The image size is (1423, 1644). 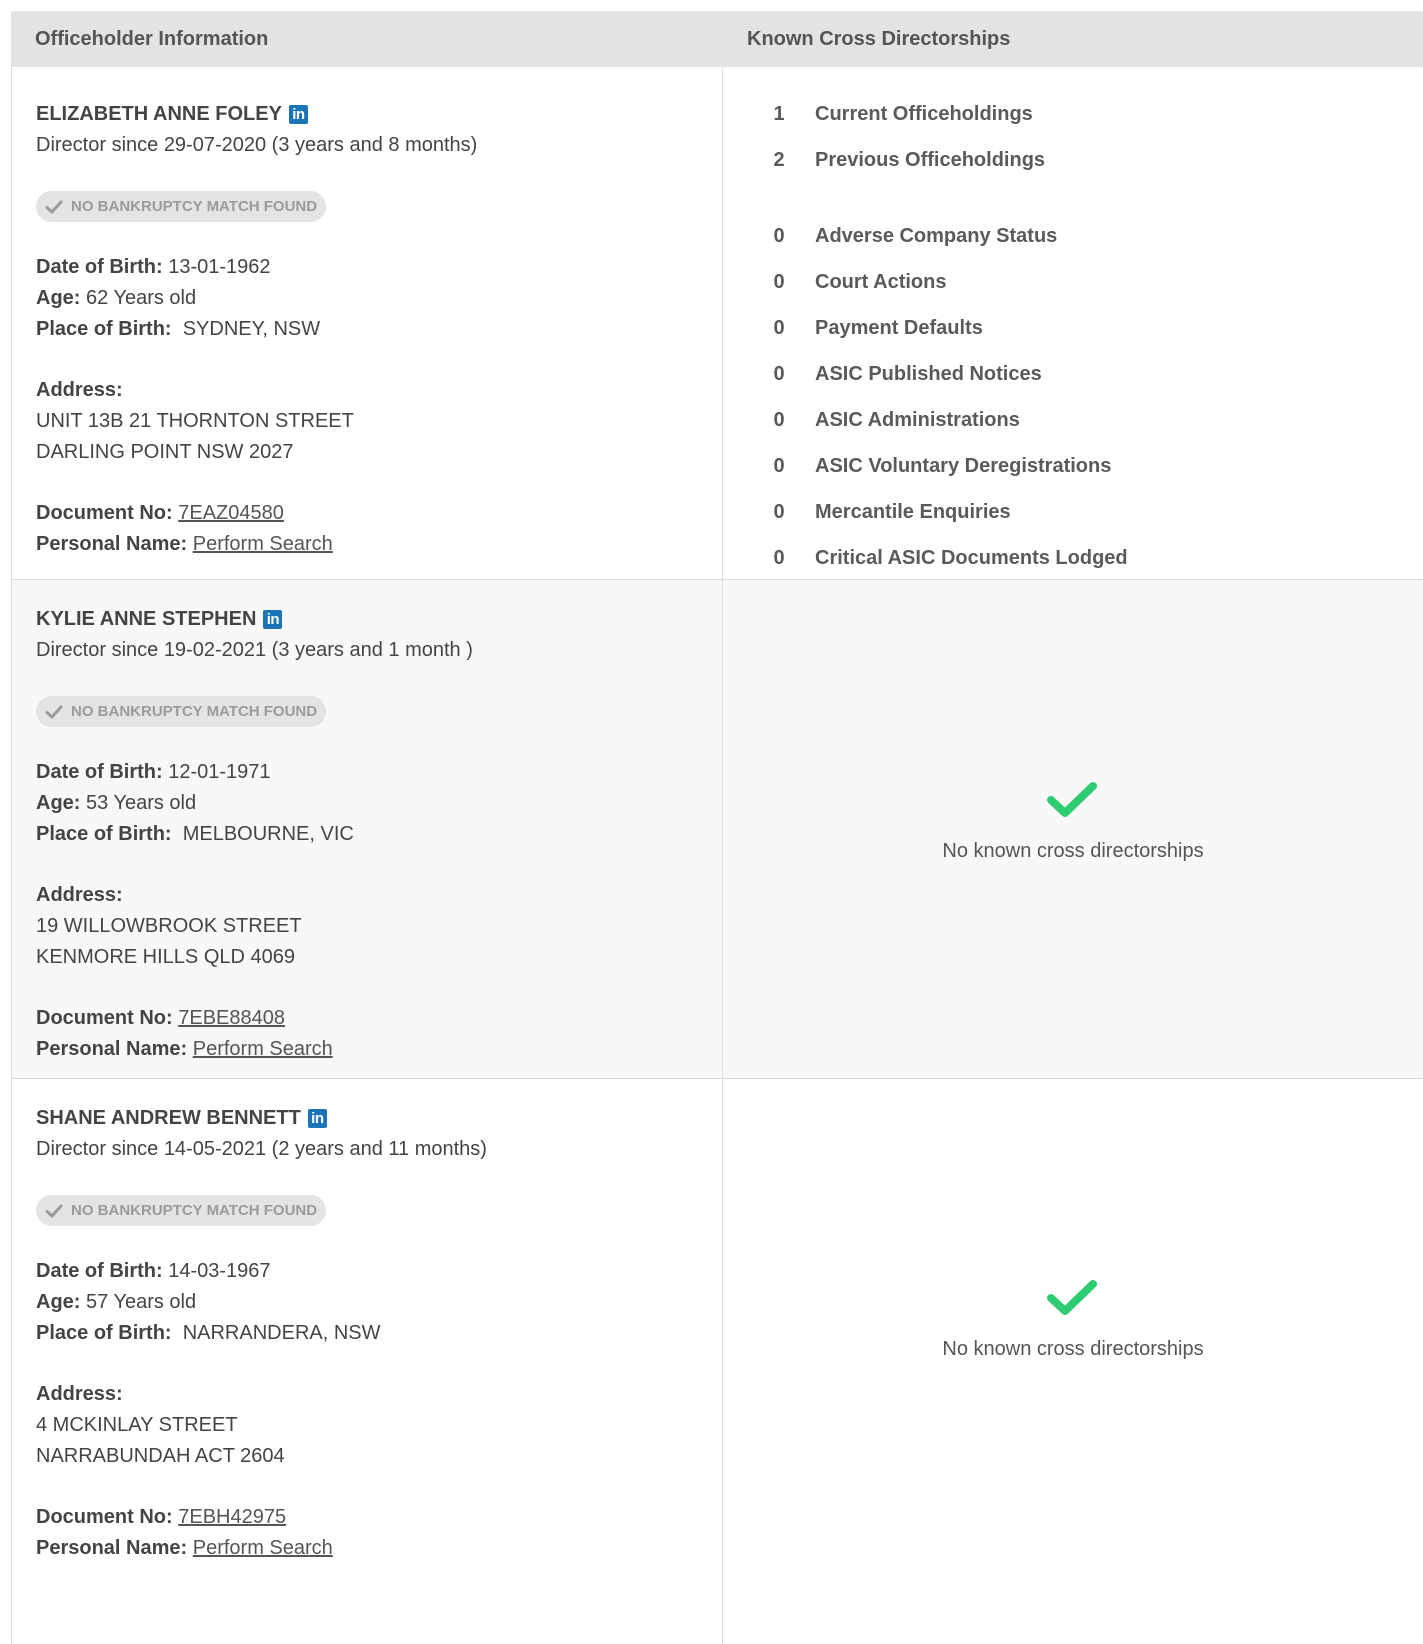 What do you see at coordinates (1091, 160) in the screenshot?
I see `stat-item: 2 Previous Officeholdings` at bounding box center [1091, 160].